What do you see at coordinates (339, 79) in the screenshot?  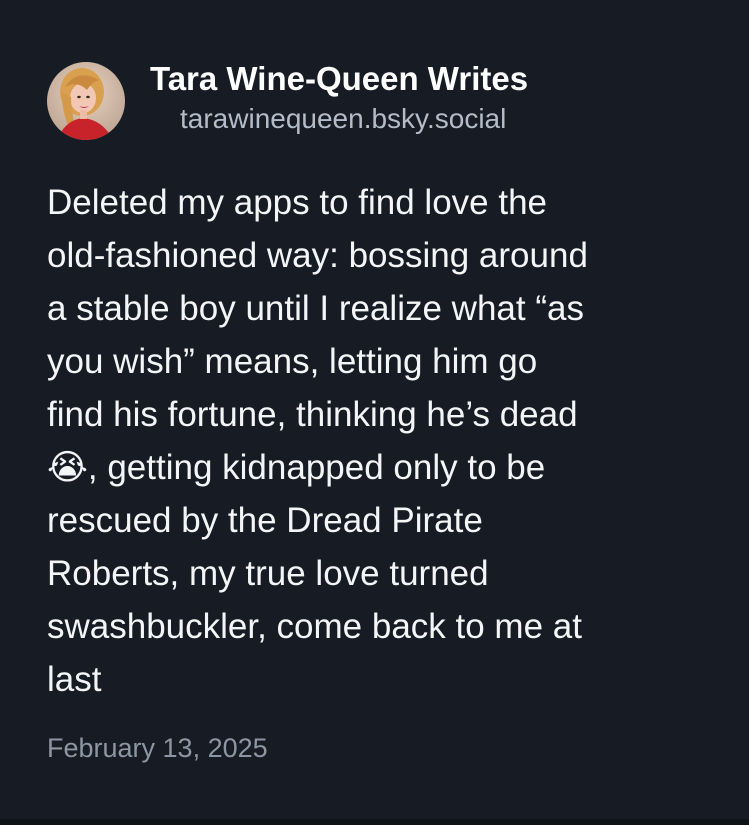 I see `author-display-name: Tara Wine-Queen Writes` at bounding box center [339, 79].